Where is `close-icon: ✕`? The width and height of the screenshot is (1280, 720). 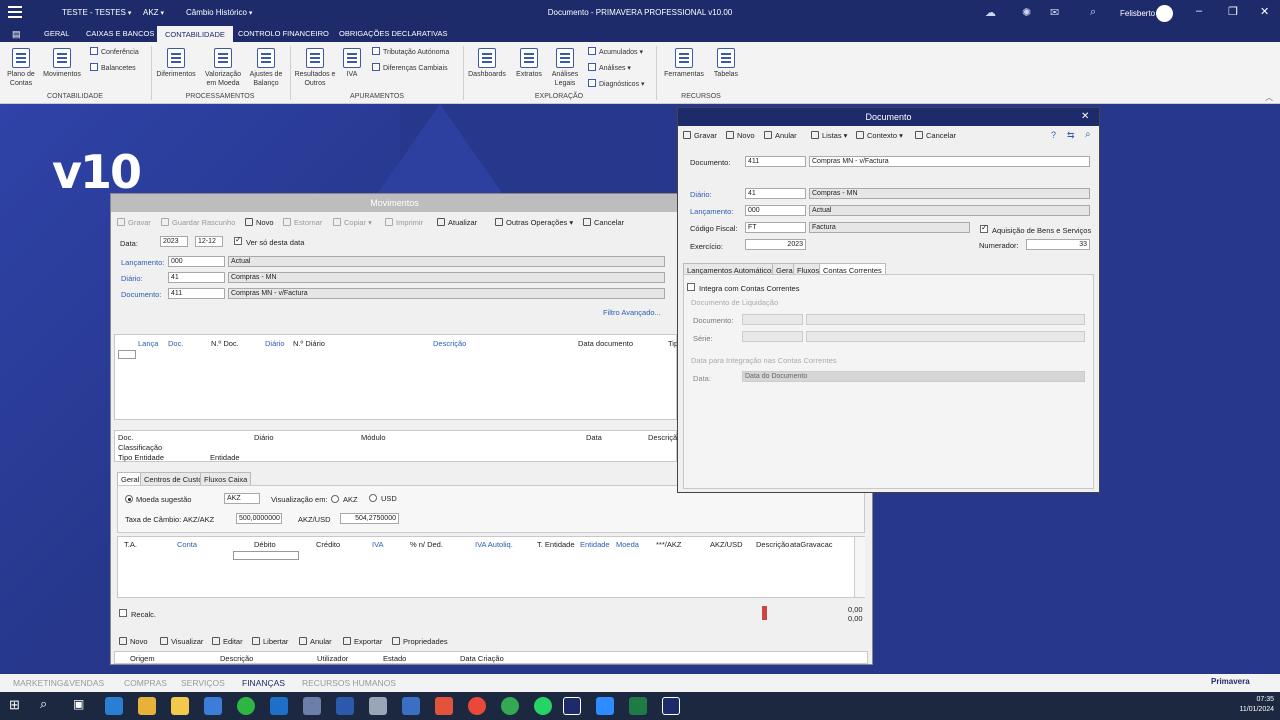 close-icon: ✕ is located at coordinates (1264, 11).